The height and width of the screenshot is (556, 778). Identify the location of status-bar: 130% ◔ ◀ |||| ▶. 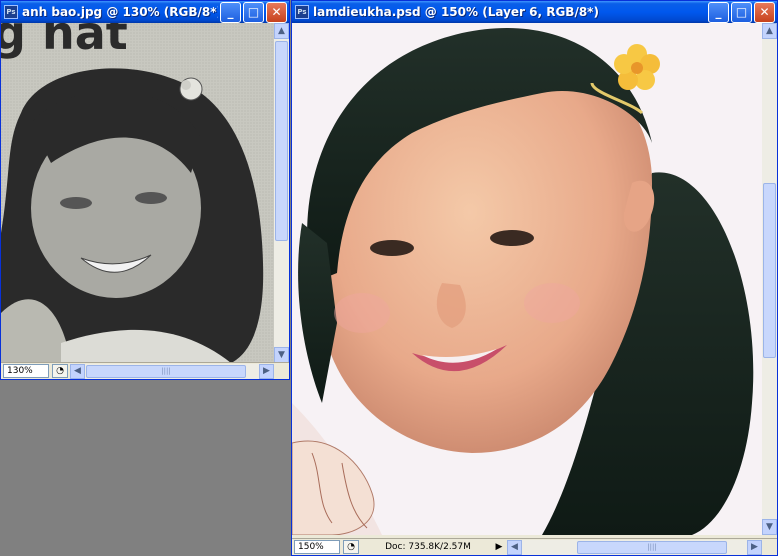
(145, 370).